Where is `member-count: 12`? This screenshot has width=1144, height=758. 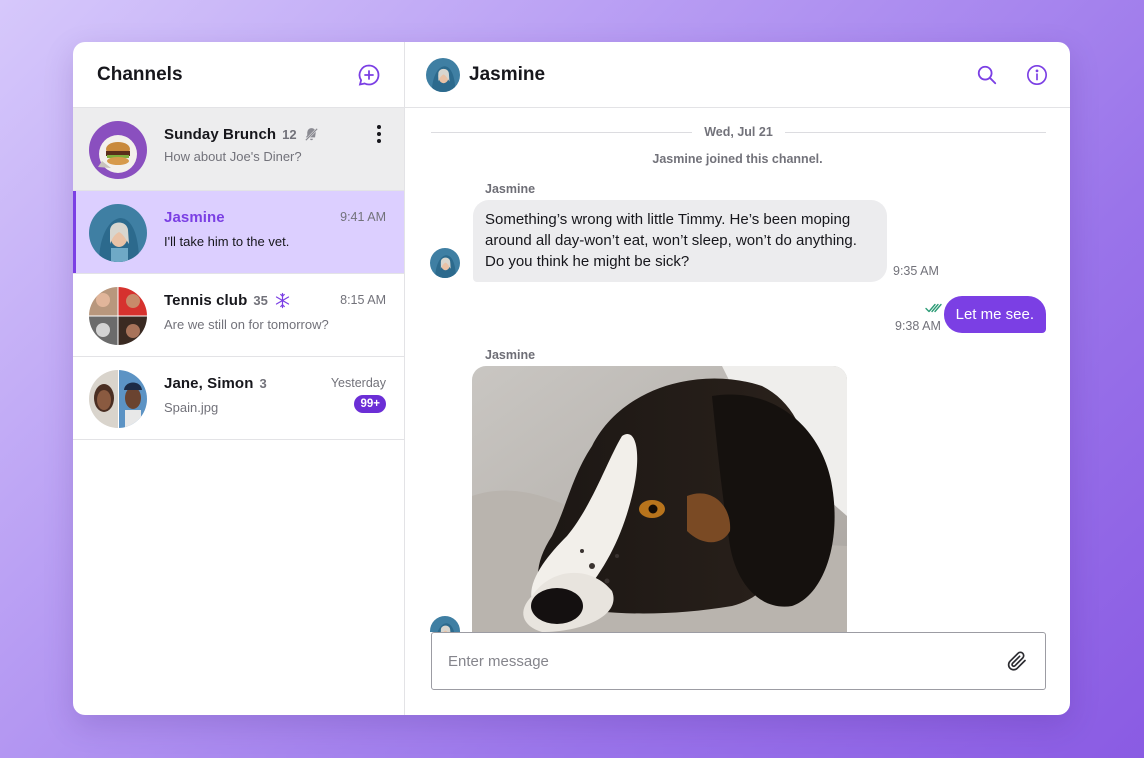 member-count: 12 is located at coordinates (289, 134).